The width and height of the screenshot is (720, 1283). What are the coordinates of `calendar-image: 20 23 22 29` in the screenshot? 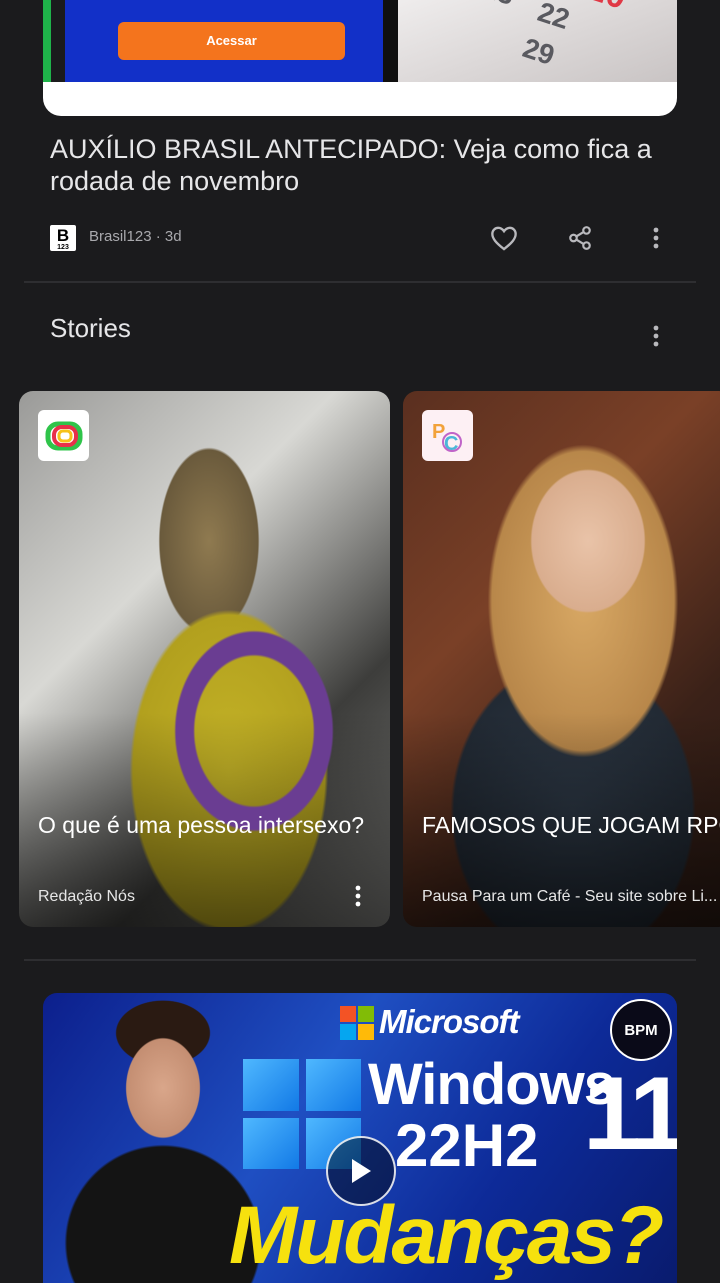 It's located at (537, 41).